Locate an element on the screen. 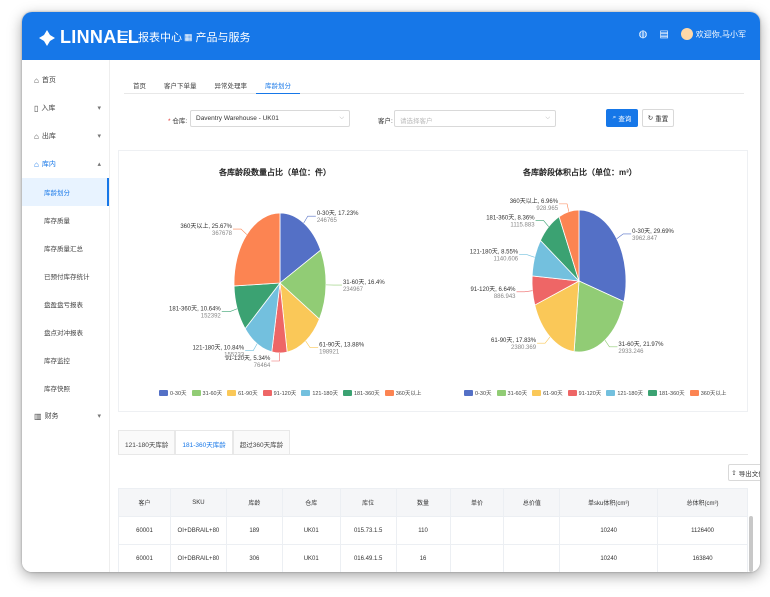 This screenshot has width=770, height=597. subtab-over-360: 超过360天库龄 is located at coordinates (261, 442).